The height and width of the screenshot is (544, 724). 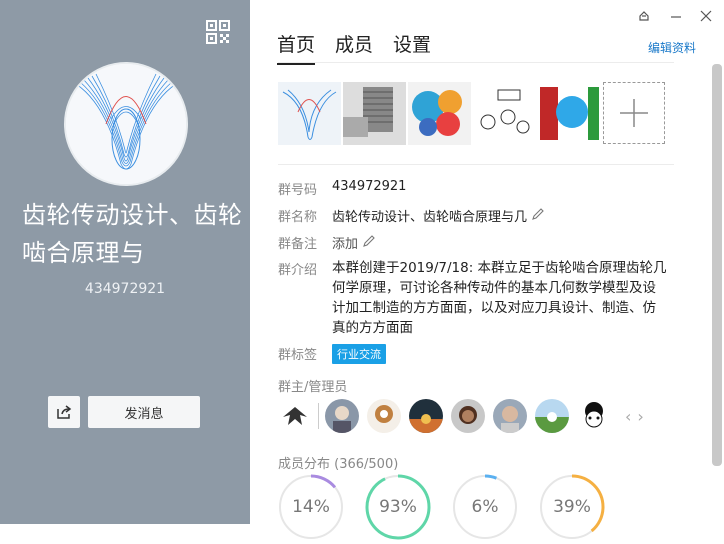 I want to click on group-intro-row: 群介绍, so click(x=305, y=268).